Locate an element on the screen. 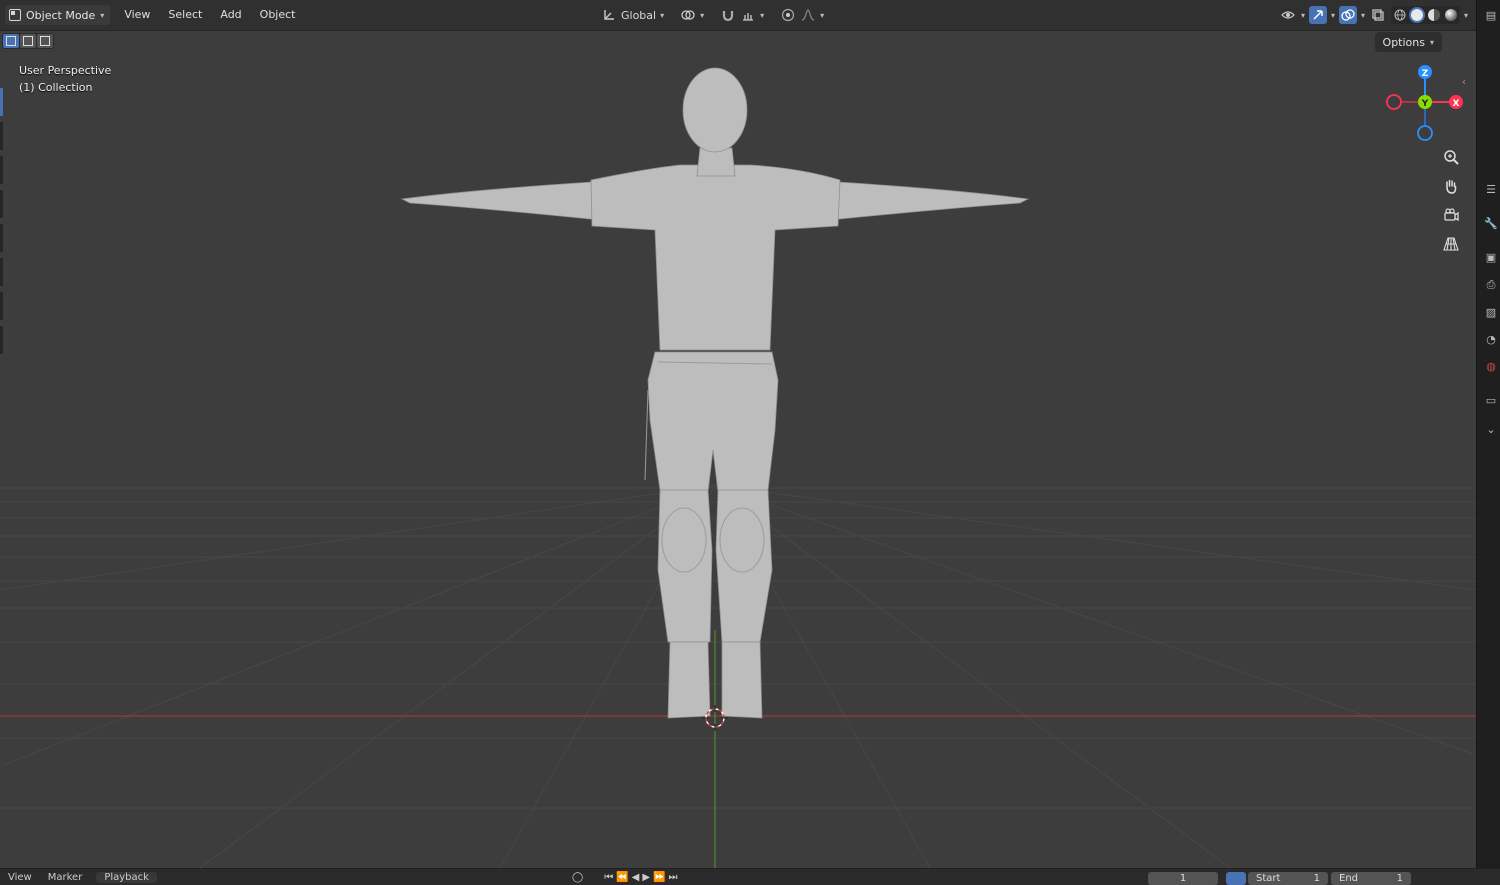  object-mode-icon is located at coordinates (15, 15).